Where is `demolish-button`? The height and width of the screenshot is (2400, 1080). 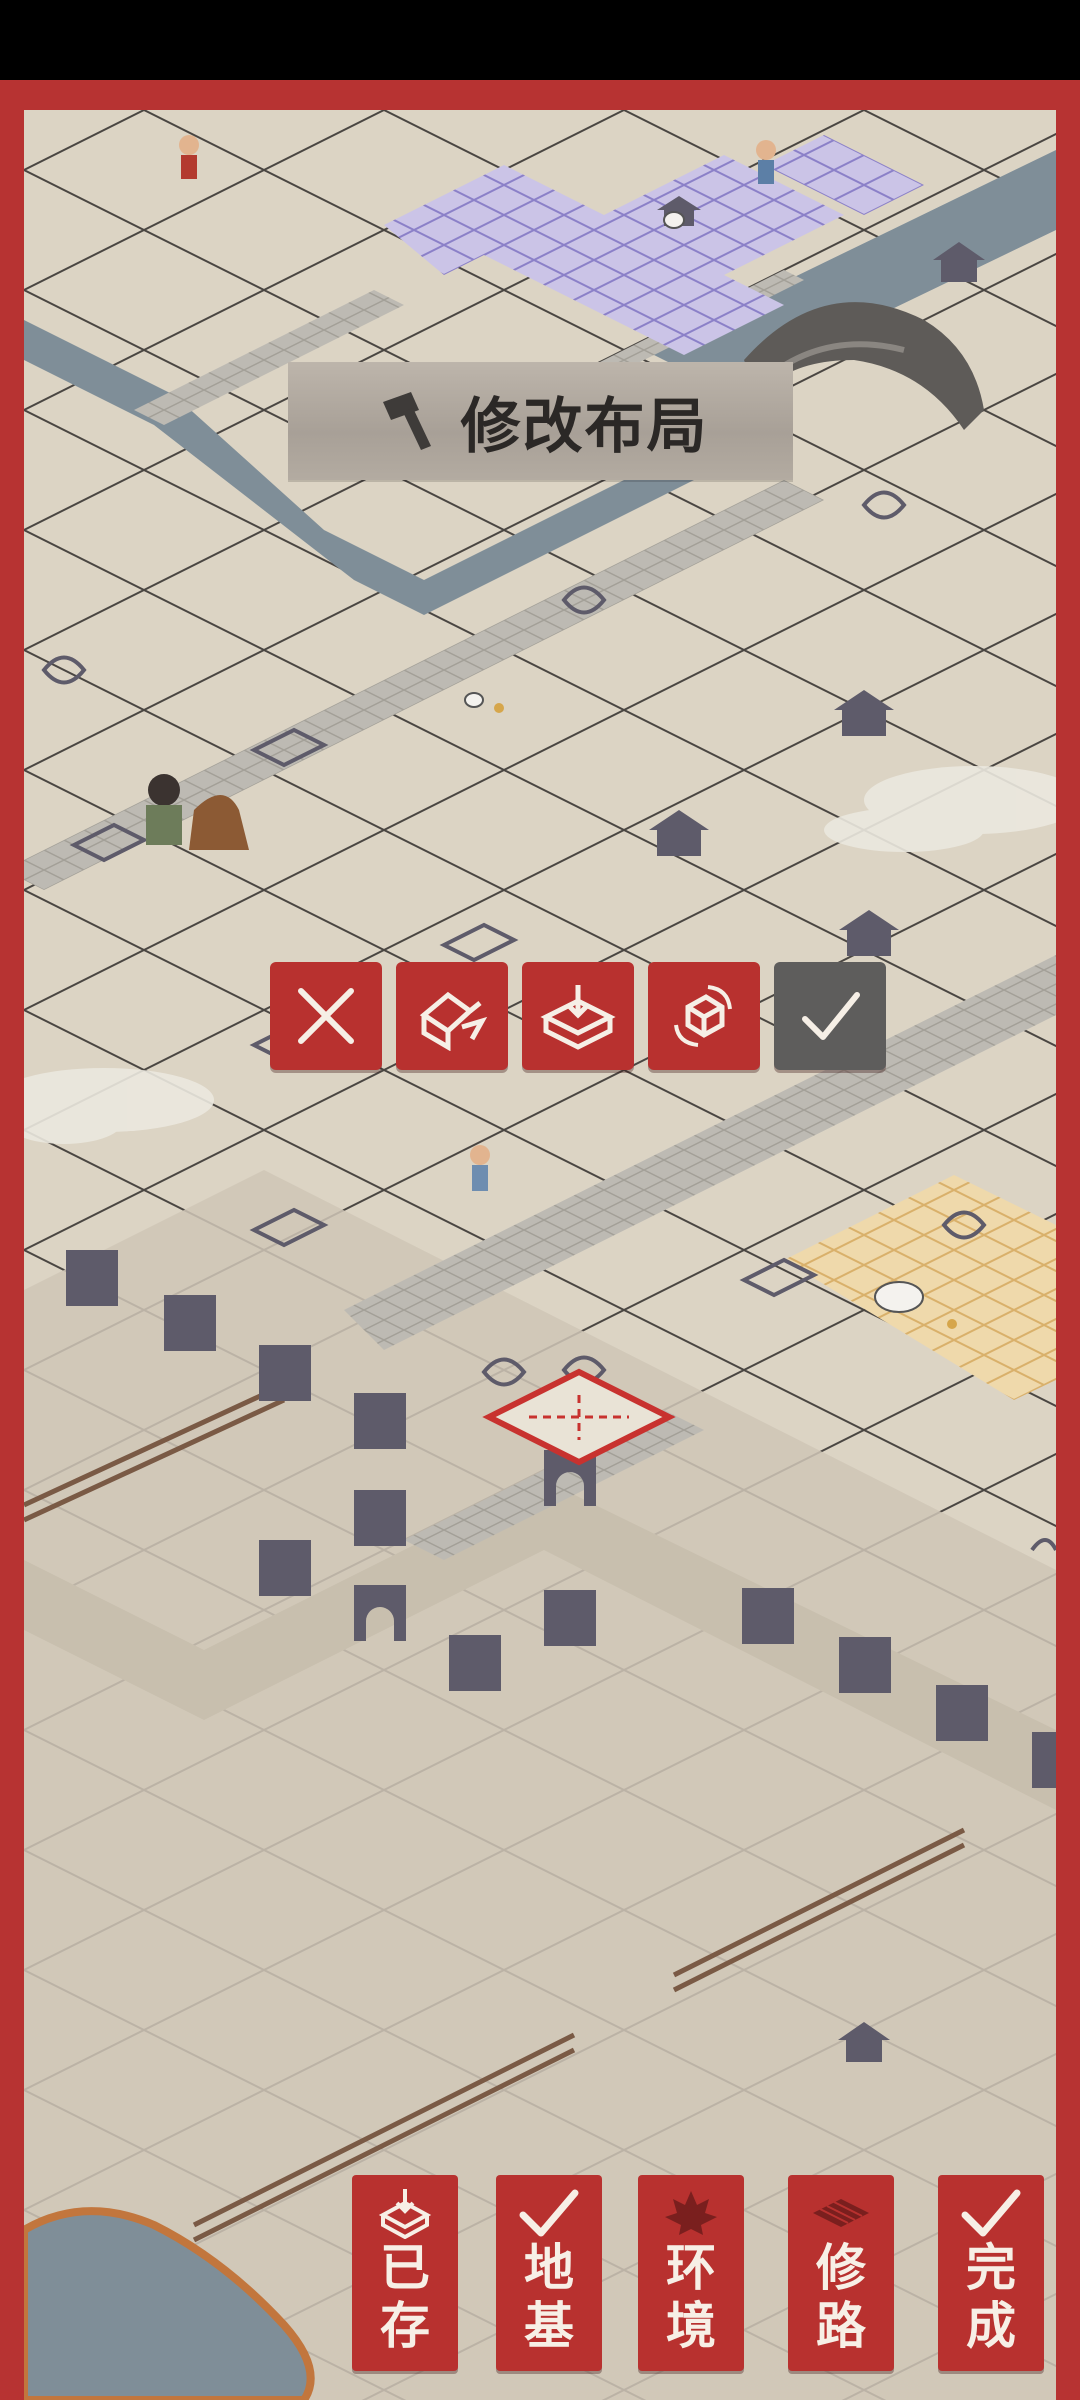 demolish-button is located at coordinates (452, 1016).